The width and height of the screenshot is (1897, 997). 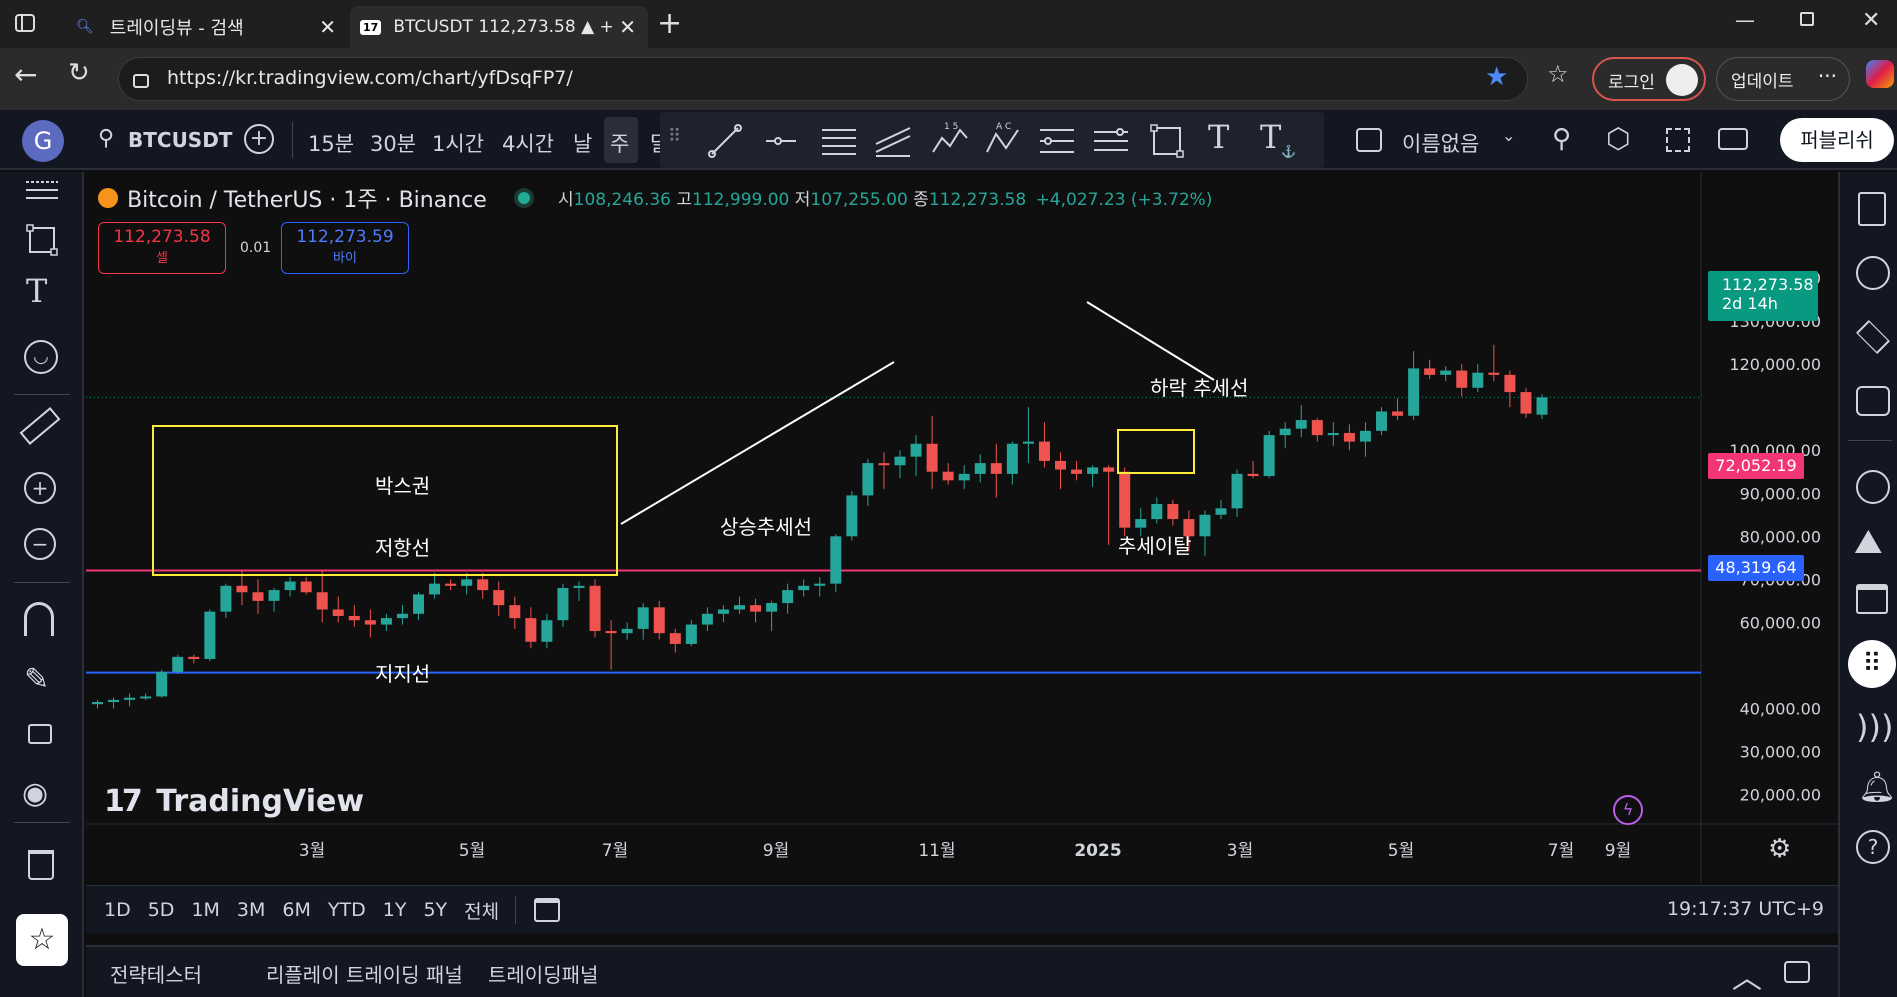 What do you see at coordinates (331, 143) in the screenshot?
I see `interval-15m: 15분` at bounding box center [331, 143].